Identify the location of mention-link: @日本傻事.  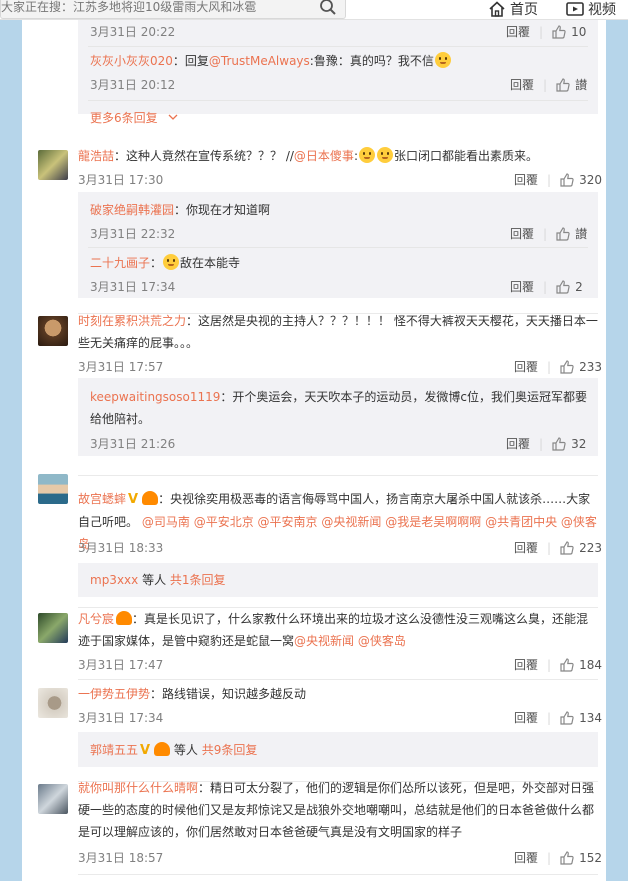
(324, 156).